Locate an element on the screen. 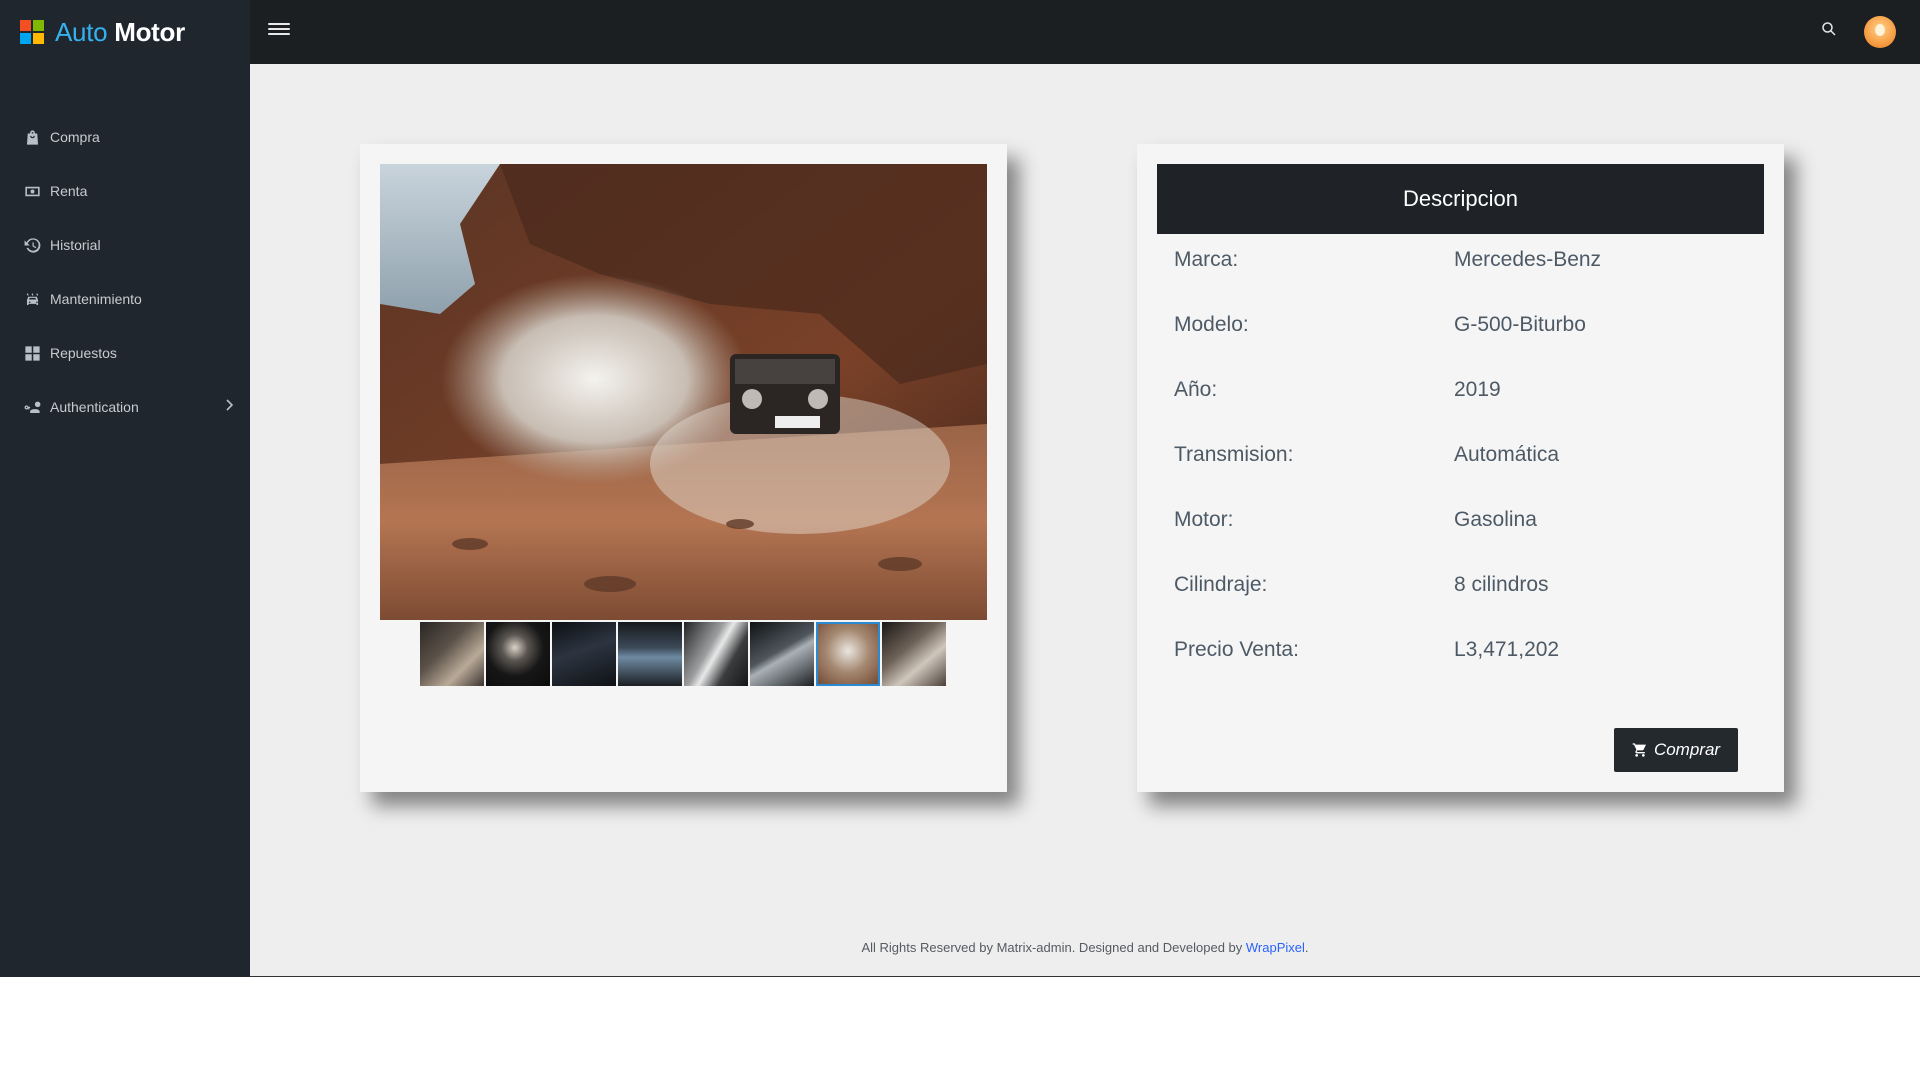 This screenshot has height=1080, width=1920. spec-row-marca: Marca: Mercedes-Benz is located at coordinates (1459, 260).